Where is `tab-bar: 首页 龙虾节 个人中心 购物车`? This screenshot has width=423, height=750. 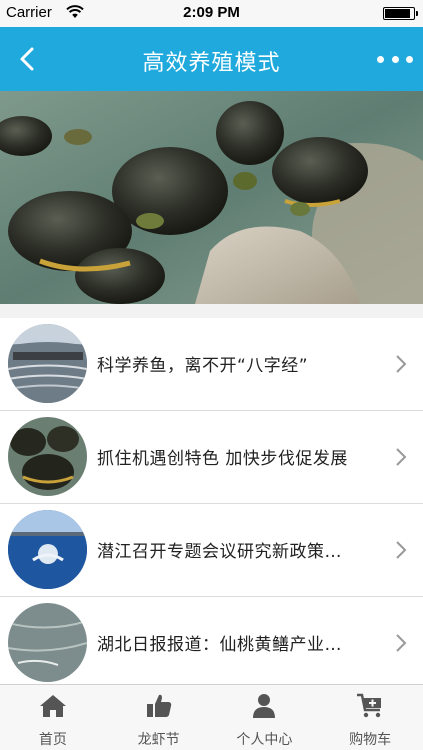
tab-bar: 首页 龙虾节 个人中心 购物车 is located at coordinates (211, 717).